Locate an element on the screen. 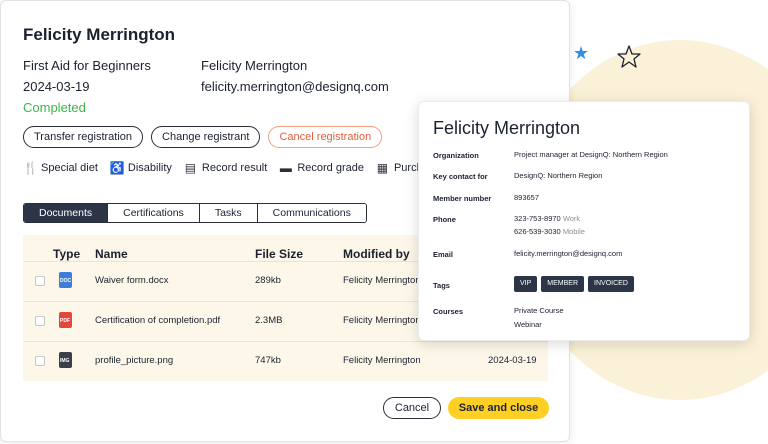 The image size is (768, 444). registrant-name: Felicity Merrington is located at coordinates (254, 65).